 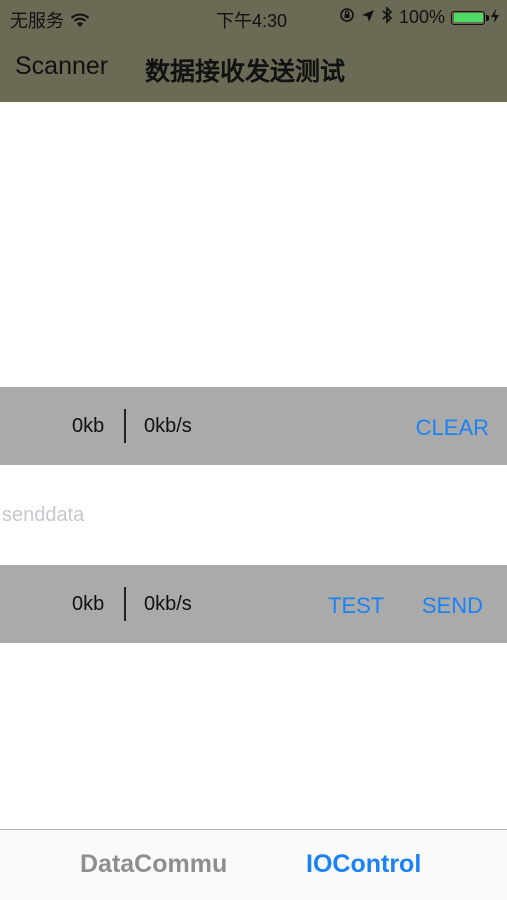 What do you see at coordinates (61, 66) in the screenshot?
I see `nav-back-label: Scanner` at bounding box center [61, 66].